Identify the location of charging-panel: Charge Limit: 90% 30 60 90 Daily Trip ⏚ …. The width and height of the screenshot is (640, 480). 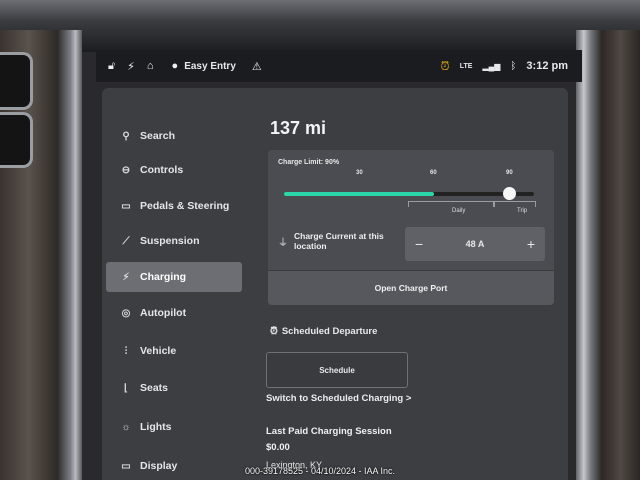
(411, 227).